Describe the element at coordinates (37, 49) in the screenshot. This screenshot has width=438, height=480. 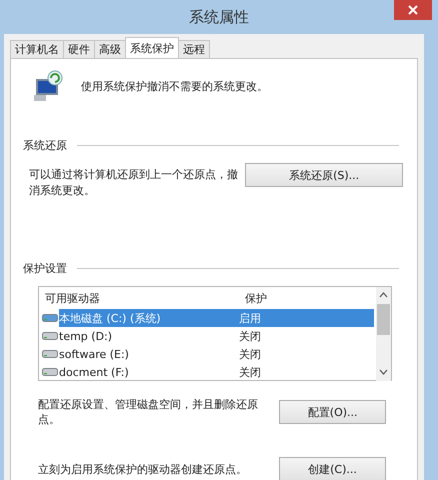
I see `tab: 计算机名` at that location.